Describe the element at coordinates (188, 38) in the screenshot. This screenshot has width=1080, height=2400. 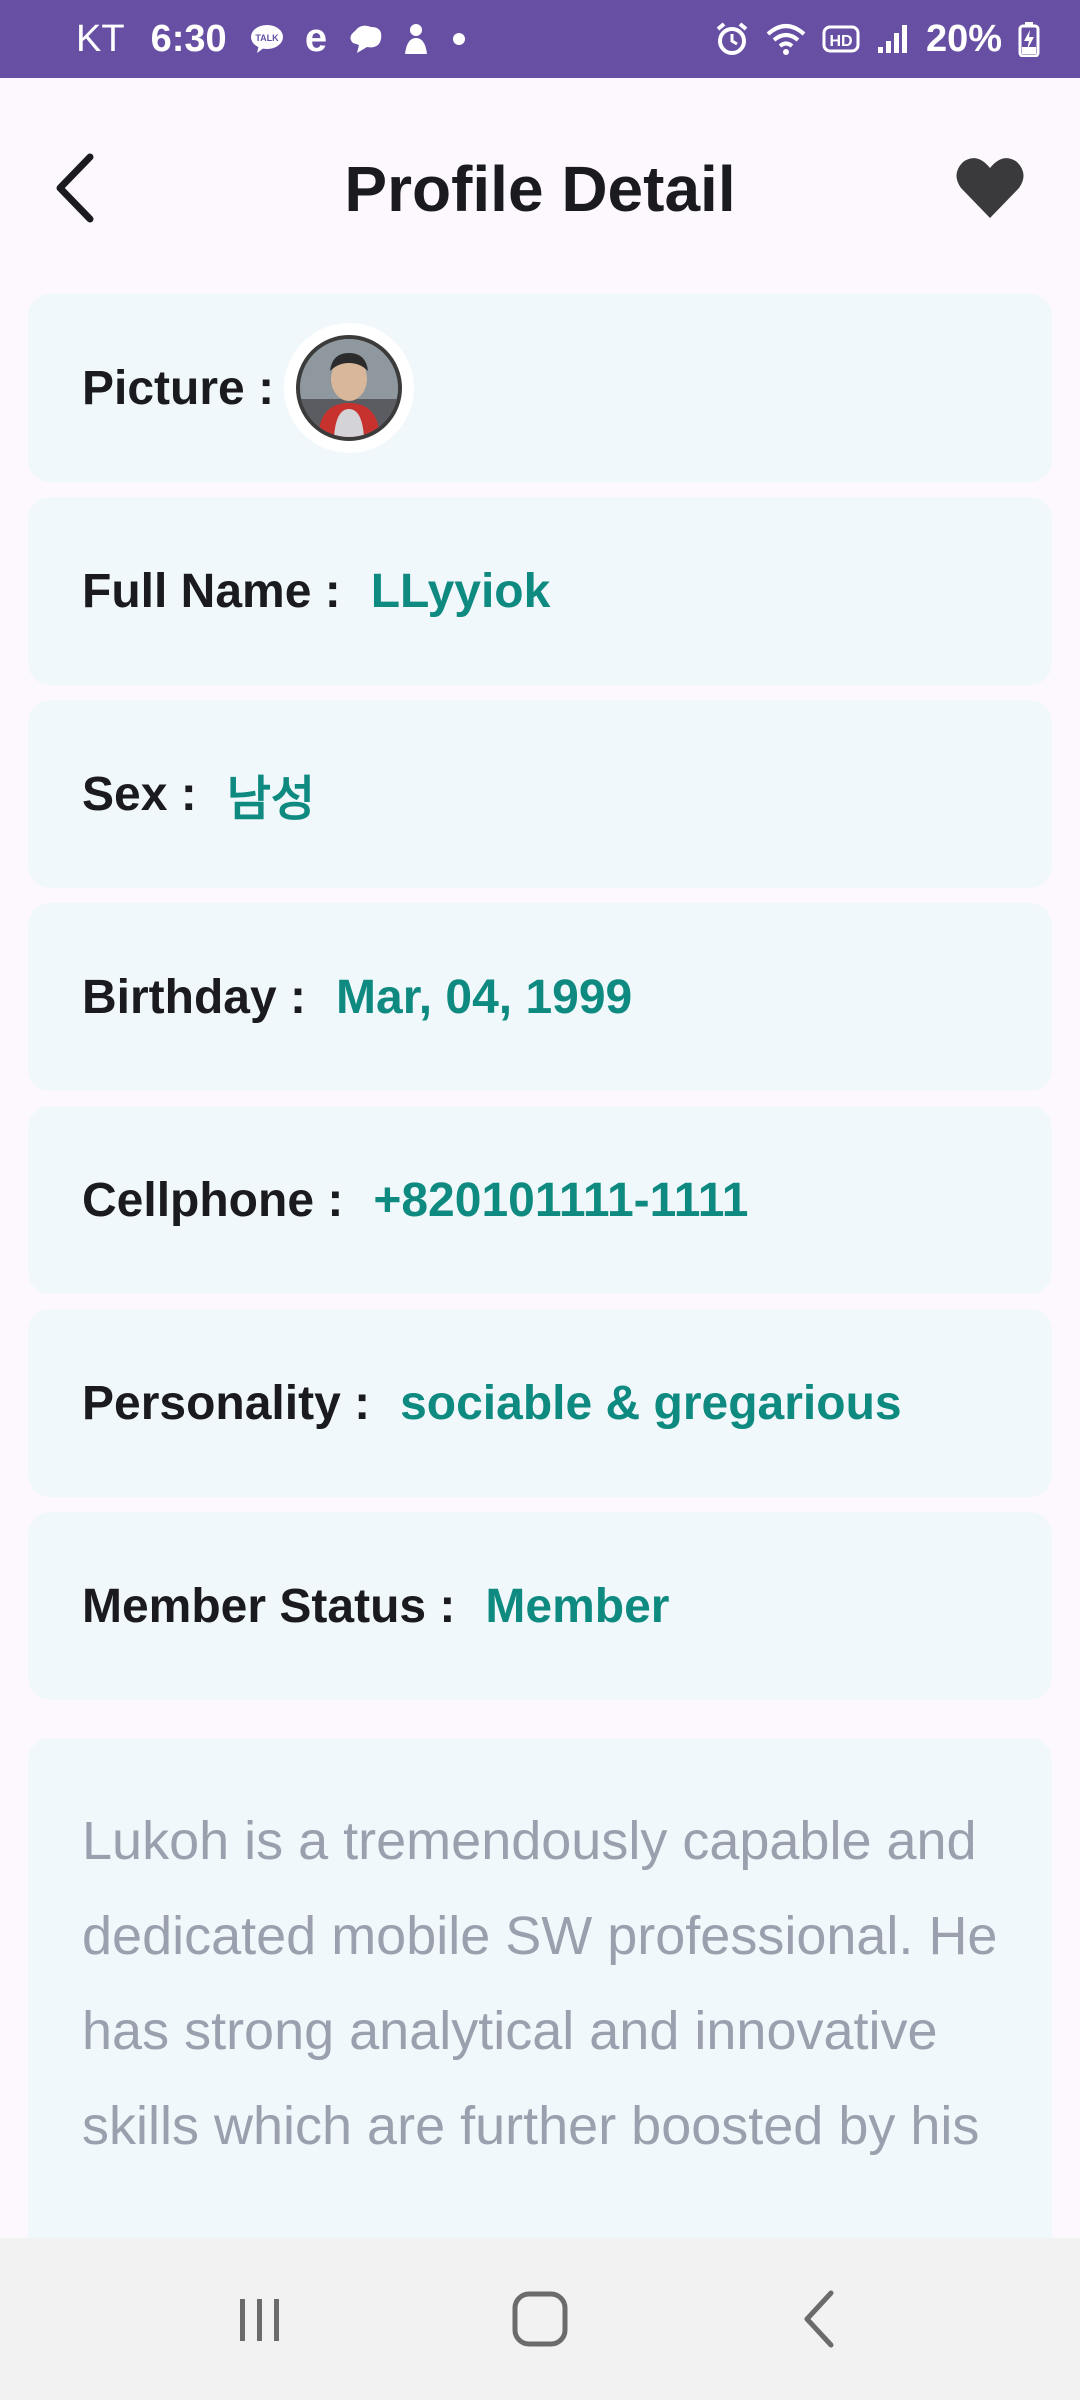
I see `status-time: 6:30` at that location.